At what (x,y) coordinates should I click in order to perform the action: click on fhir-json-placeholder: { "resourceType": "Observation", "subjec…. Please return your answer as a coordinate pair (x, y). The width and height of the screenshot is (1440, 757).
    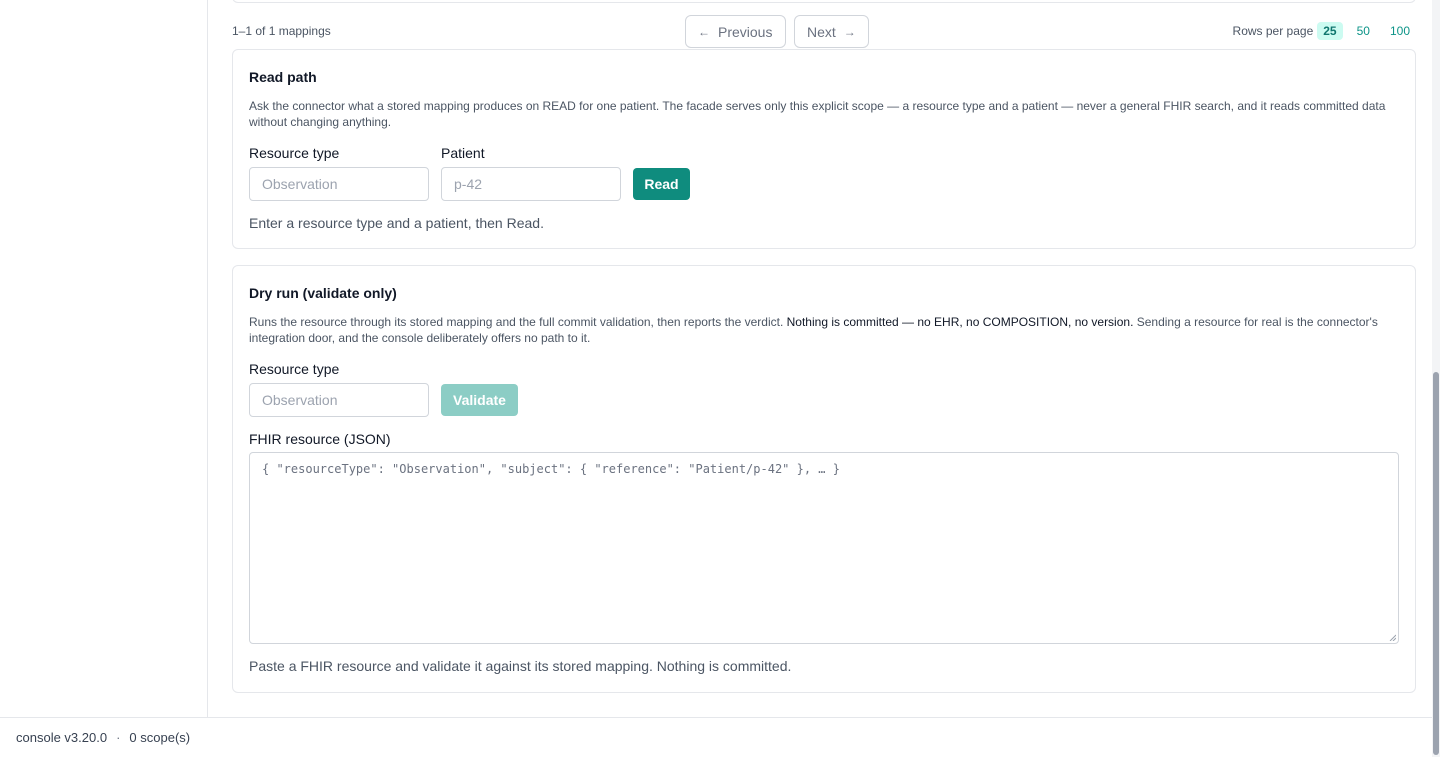
    Looking at the image, I should click on (551, 469).